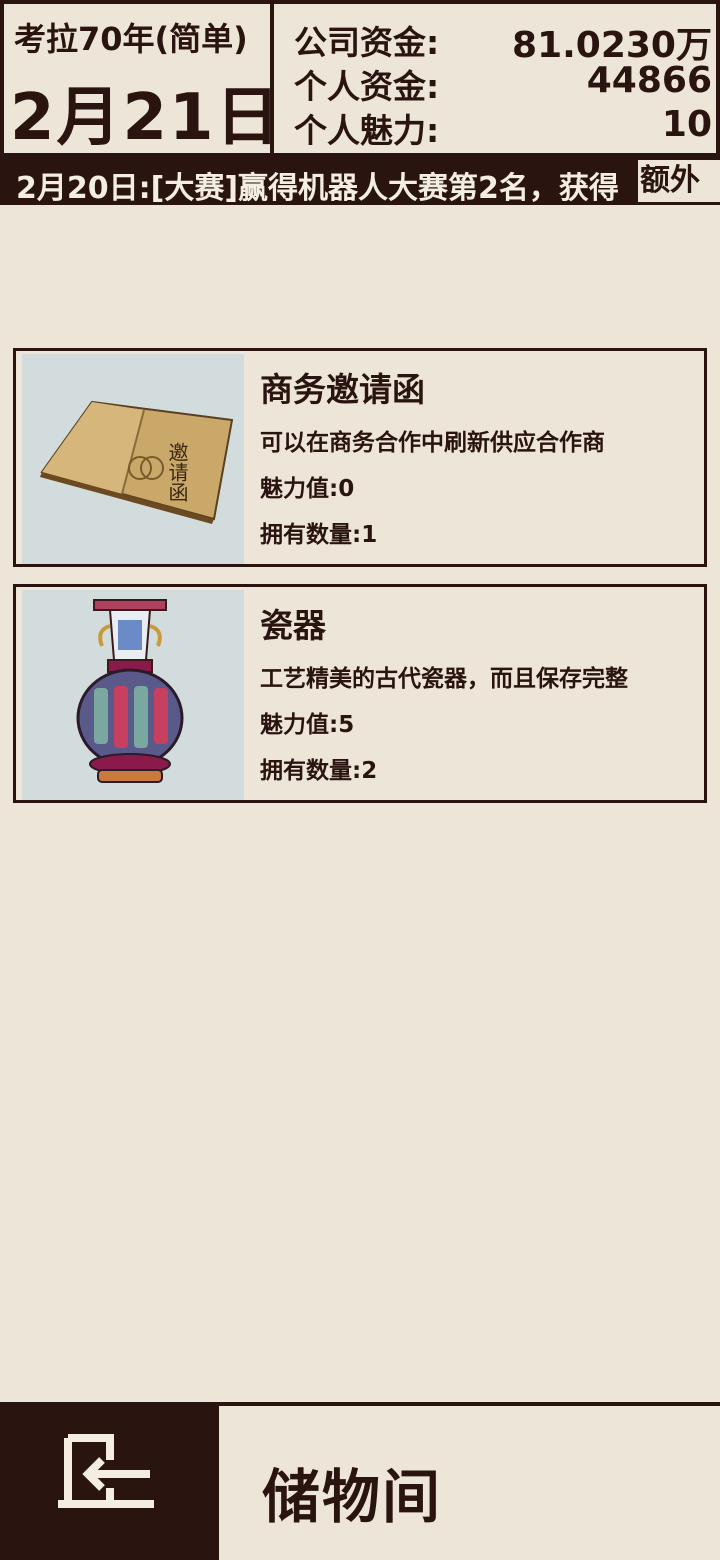 The image size is (720, 1560). Describe the element at coordinates (319, 535) in the screenshot. I see `item-quantity: 拥有数量:1` at that location.